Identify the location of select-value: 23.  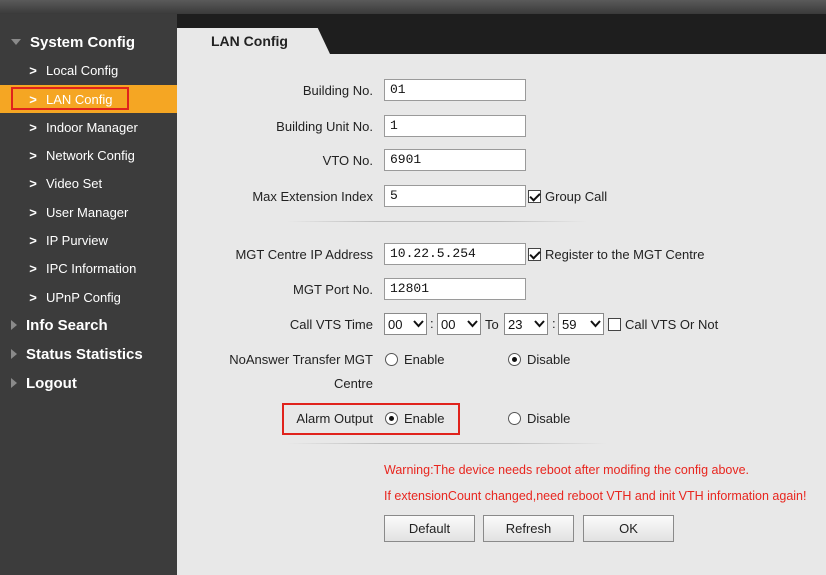
(515, 324).